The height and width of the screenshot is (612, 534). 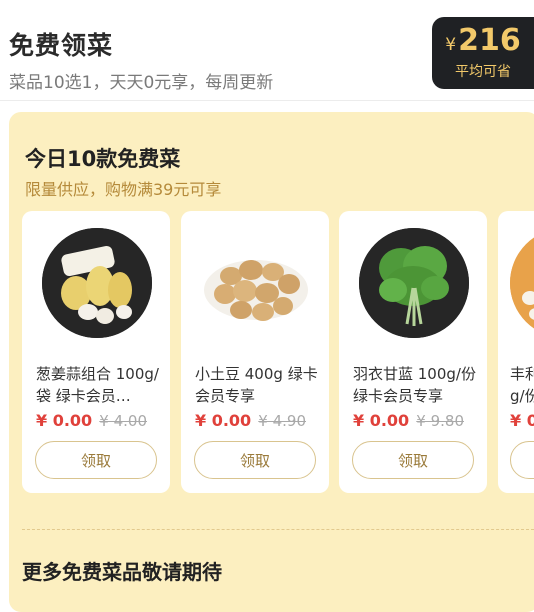 What do you see at coordinates (451, 45) in the screenshot?
I see `savings-currency: ¥` at bounding box center [451, 45].